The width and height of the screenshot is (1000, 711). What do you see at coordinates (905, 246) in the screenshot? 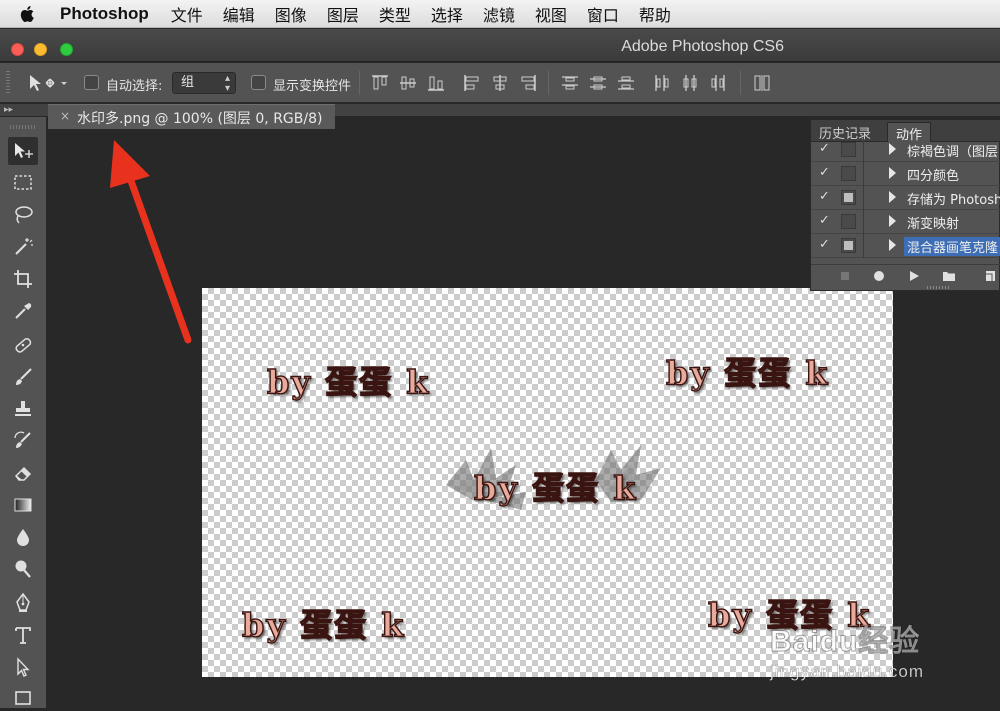
I see `action-row-selected: ✓ 混合器画笔克隆` at bounding box center [905, 246].